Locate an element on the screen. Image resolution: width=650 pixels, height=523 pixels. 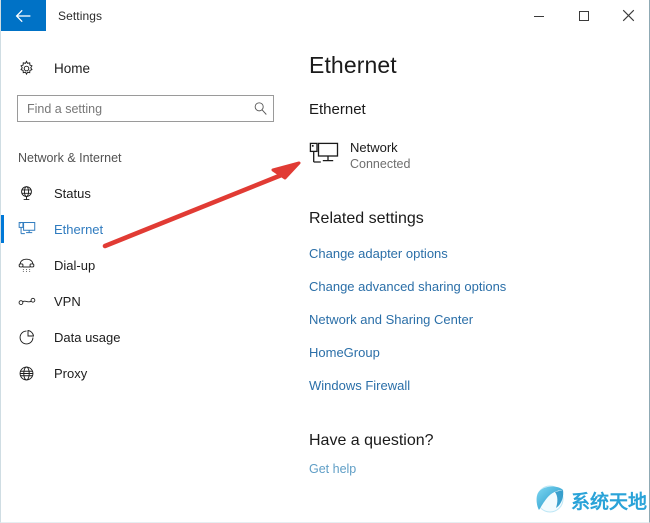
link-homegroup: HomeGroup is located at coordinates (344, 352).